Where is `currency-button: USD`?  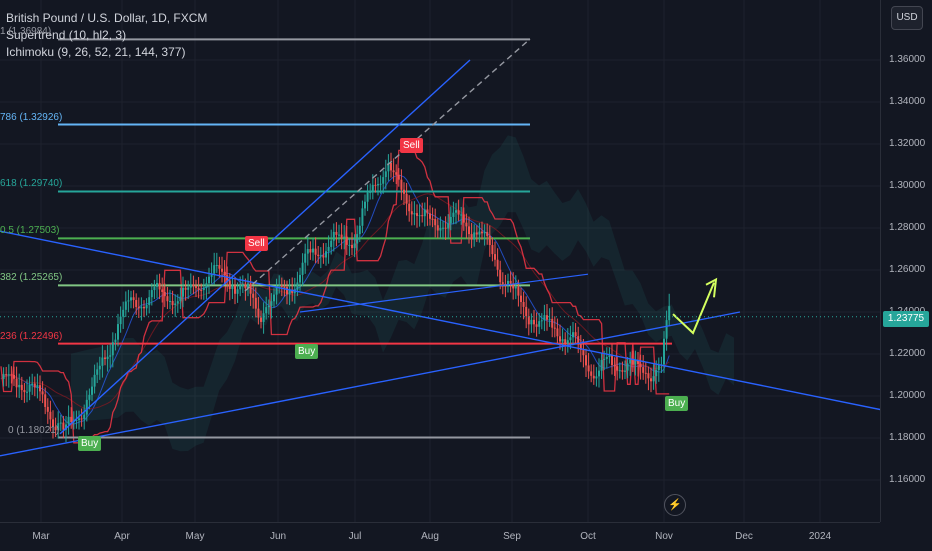 currency-button: USD is located at coordinates (907, 18).